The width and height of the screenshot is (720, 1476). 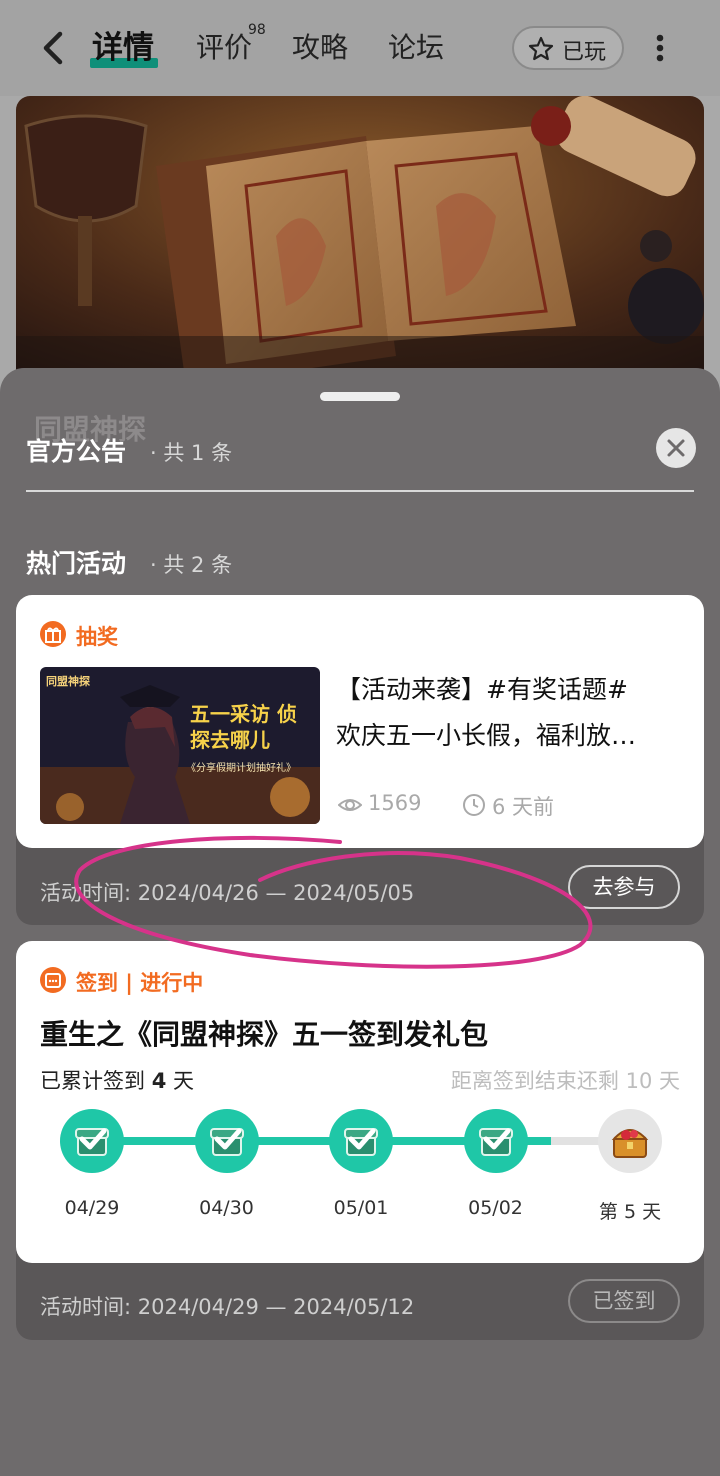 I want to click on calendar-icon, so click(x=53, y=980).